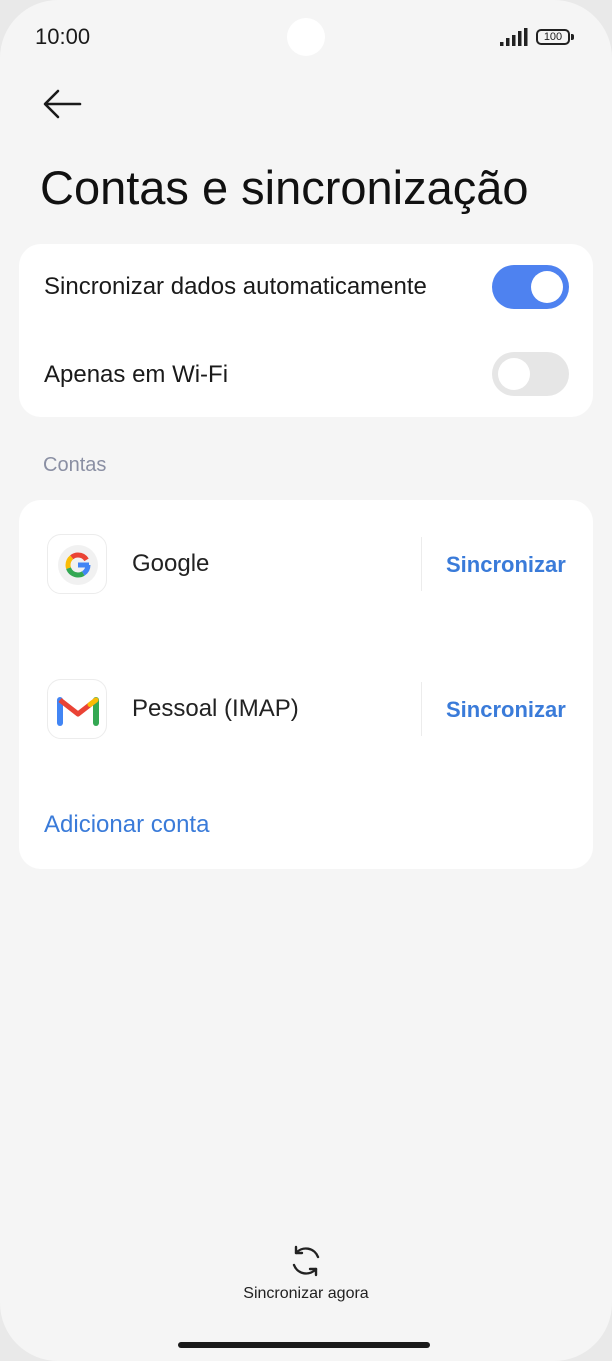 The width and height of the screenshot is (612, 1361). I want to click on status-bar: 10:00 100, so click(306, 38).